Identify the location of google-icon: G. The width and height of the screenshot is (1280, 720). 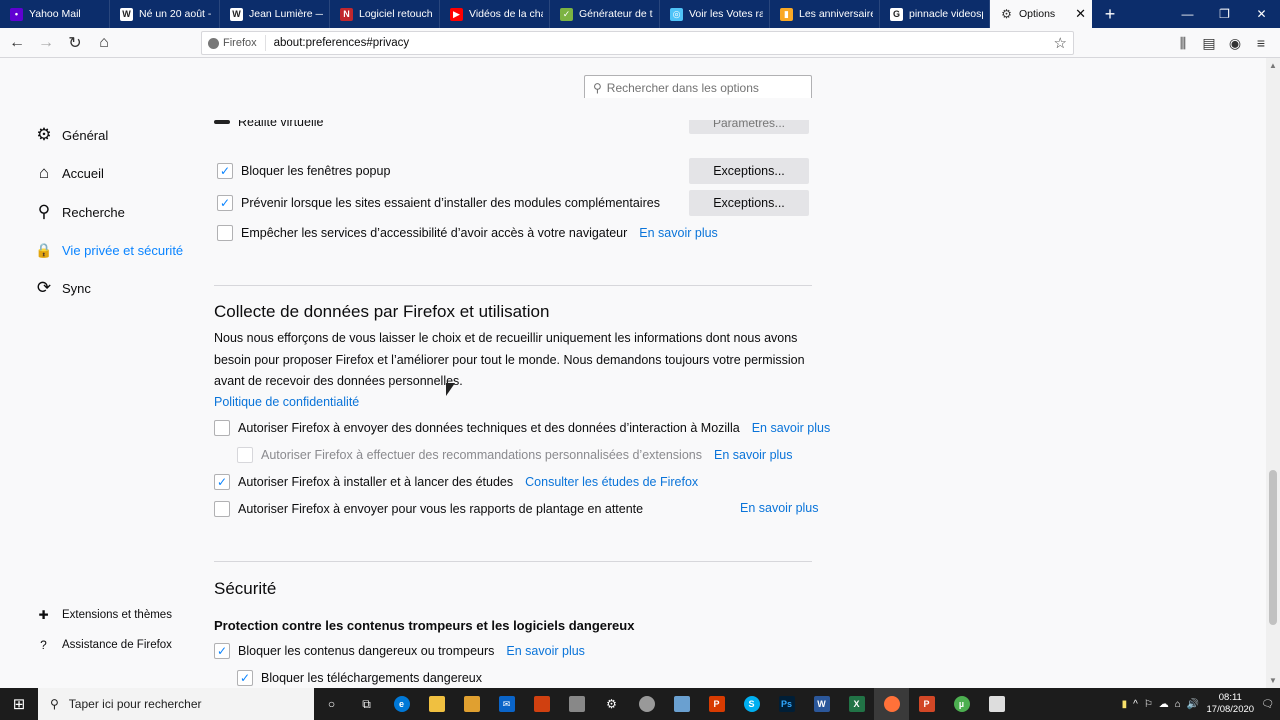
(896, 14).